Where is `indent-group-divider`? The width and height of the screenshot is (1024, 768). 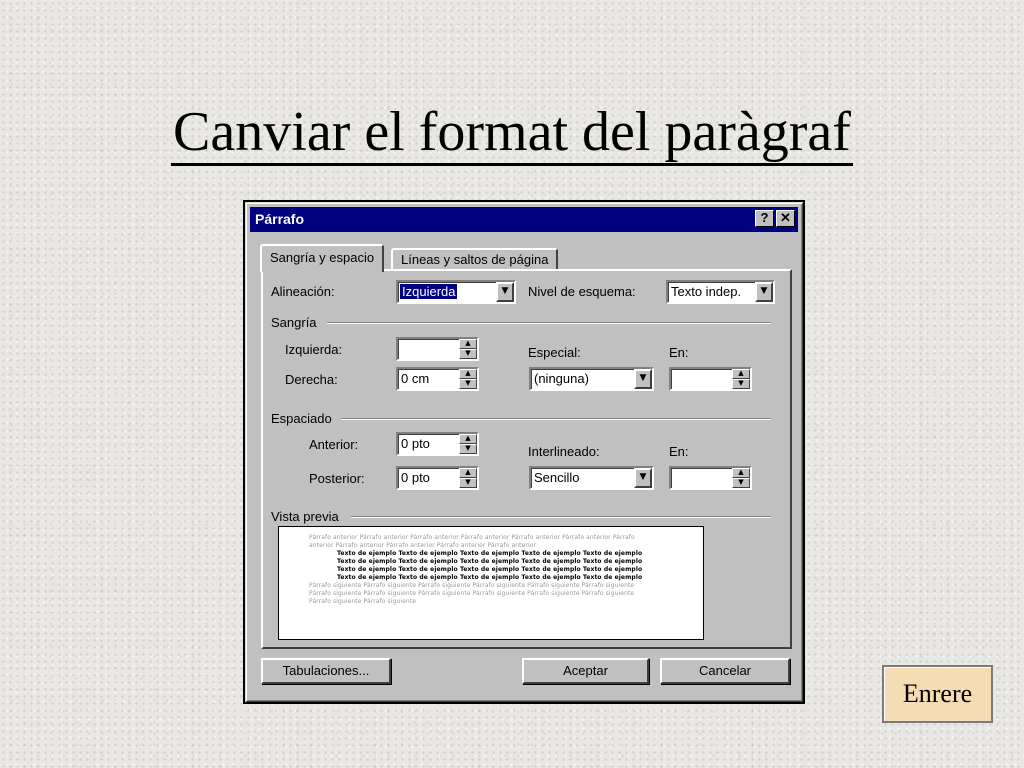
indent-group-divider is located at coordinates (549, 323).